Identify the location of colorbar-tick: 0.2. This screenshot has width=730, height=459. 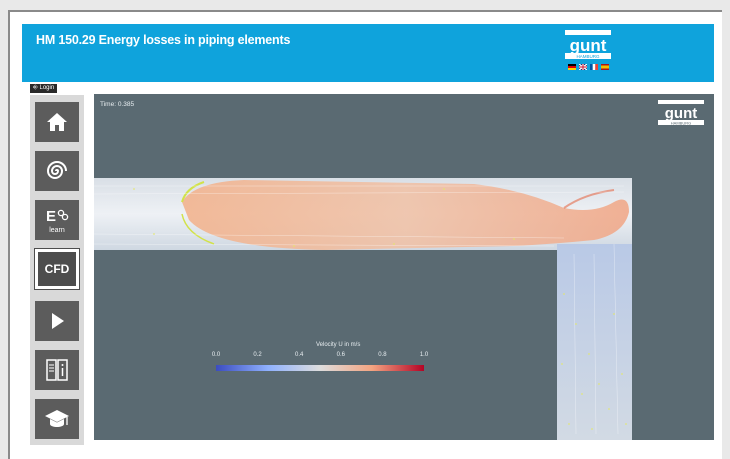
(257, 355).